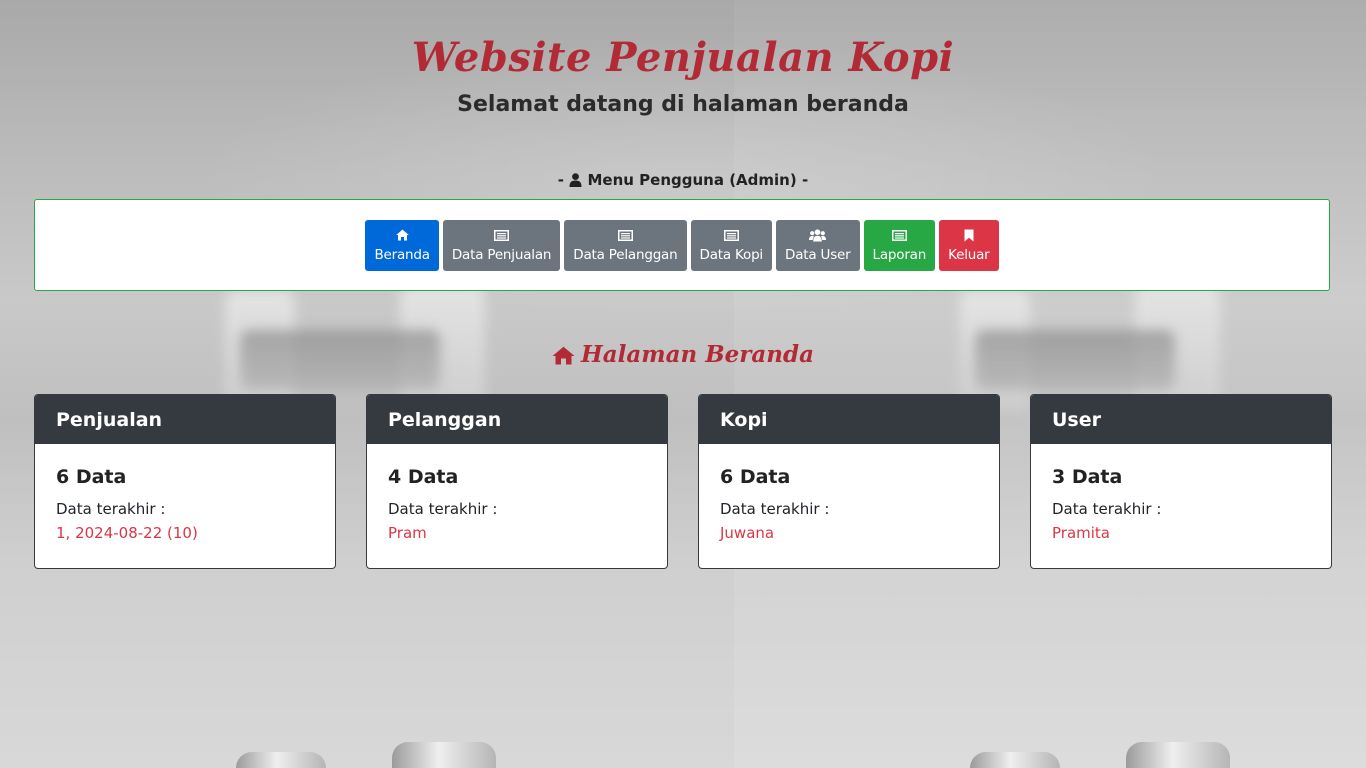 Image resolution: width=1366 pixels, height=768 pixels. What do you see at coordinates (402, 245) in the screenshot?
I see `nav-button-beranda: Beranda` at bounding box center [402, 245].